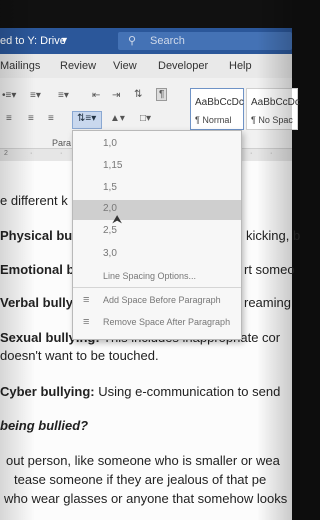 The height and width of the screenshot is (520, 320). What do you see at coordinates (36, 302) in the screenshot?
I see `doc-line: Verbal bully` at bounding box center [36, 302].